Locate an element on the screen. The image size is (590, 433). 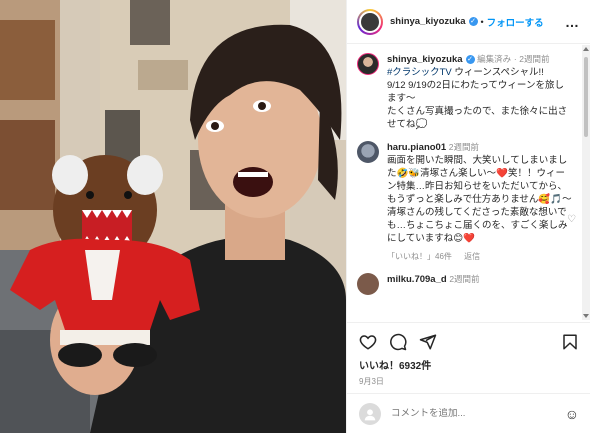
add-comment-bar: ☺ is located at coordinates (468, 413).